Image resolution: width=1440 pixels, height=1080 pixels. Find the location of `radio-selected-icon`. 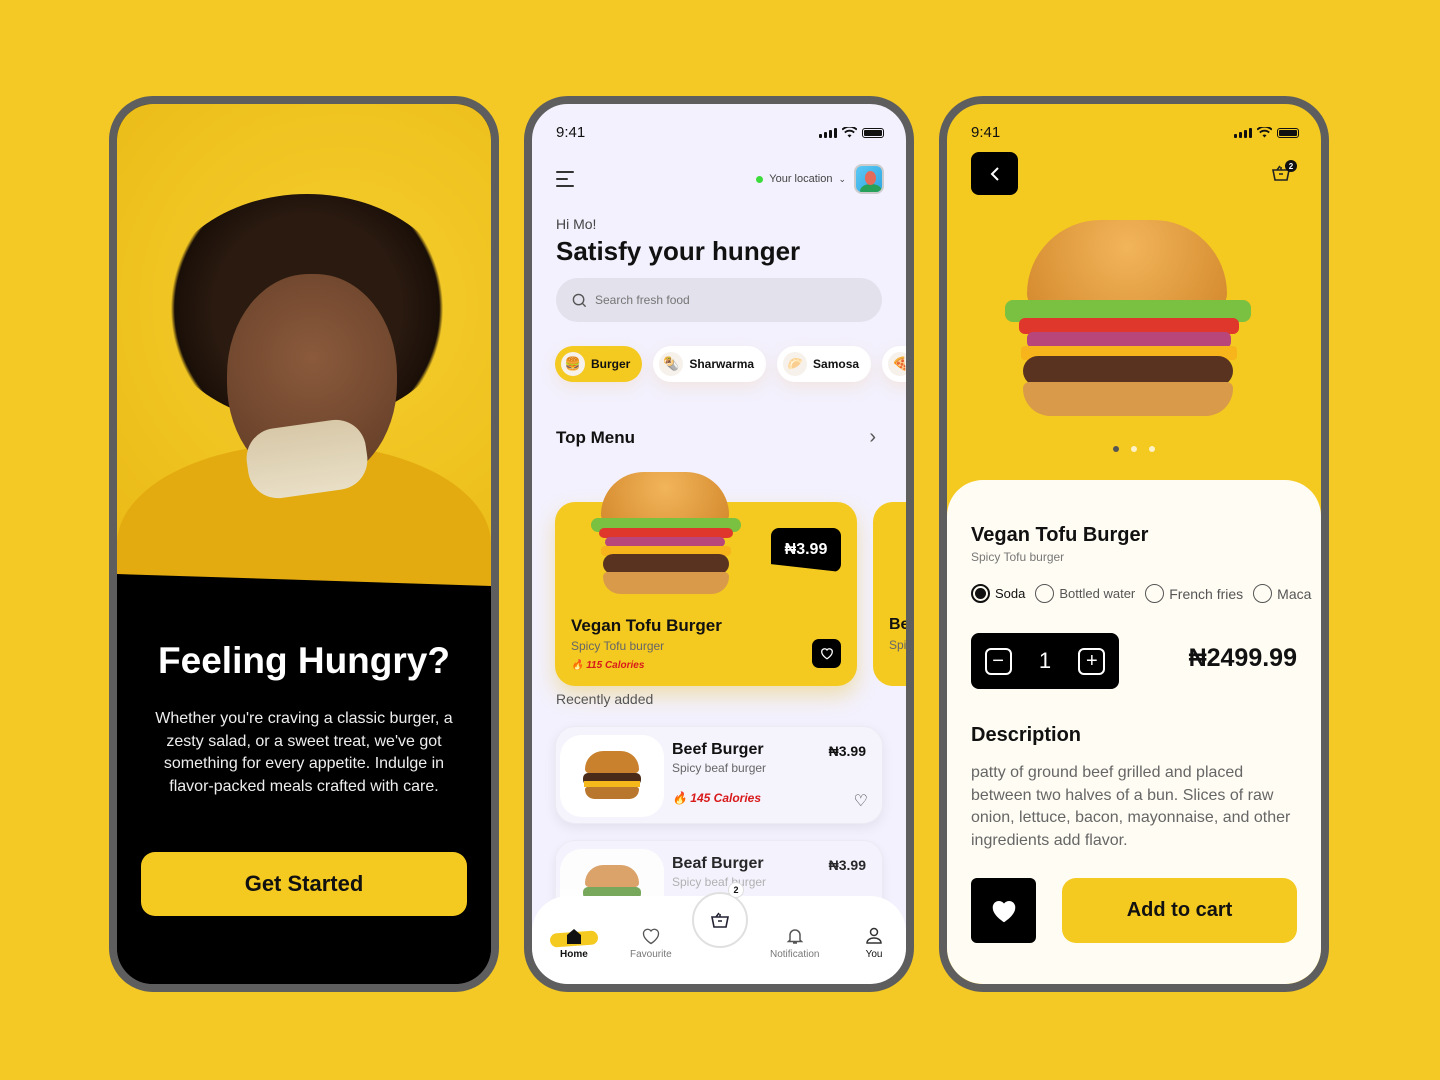

radio-selected-icon is located at coordinates (980, 593).